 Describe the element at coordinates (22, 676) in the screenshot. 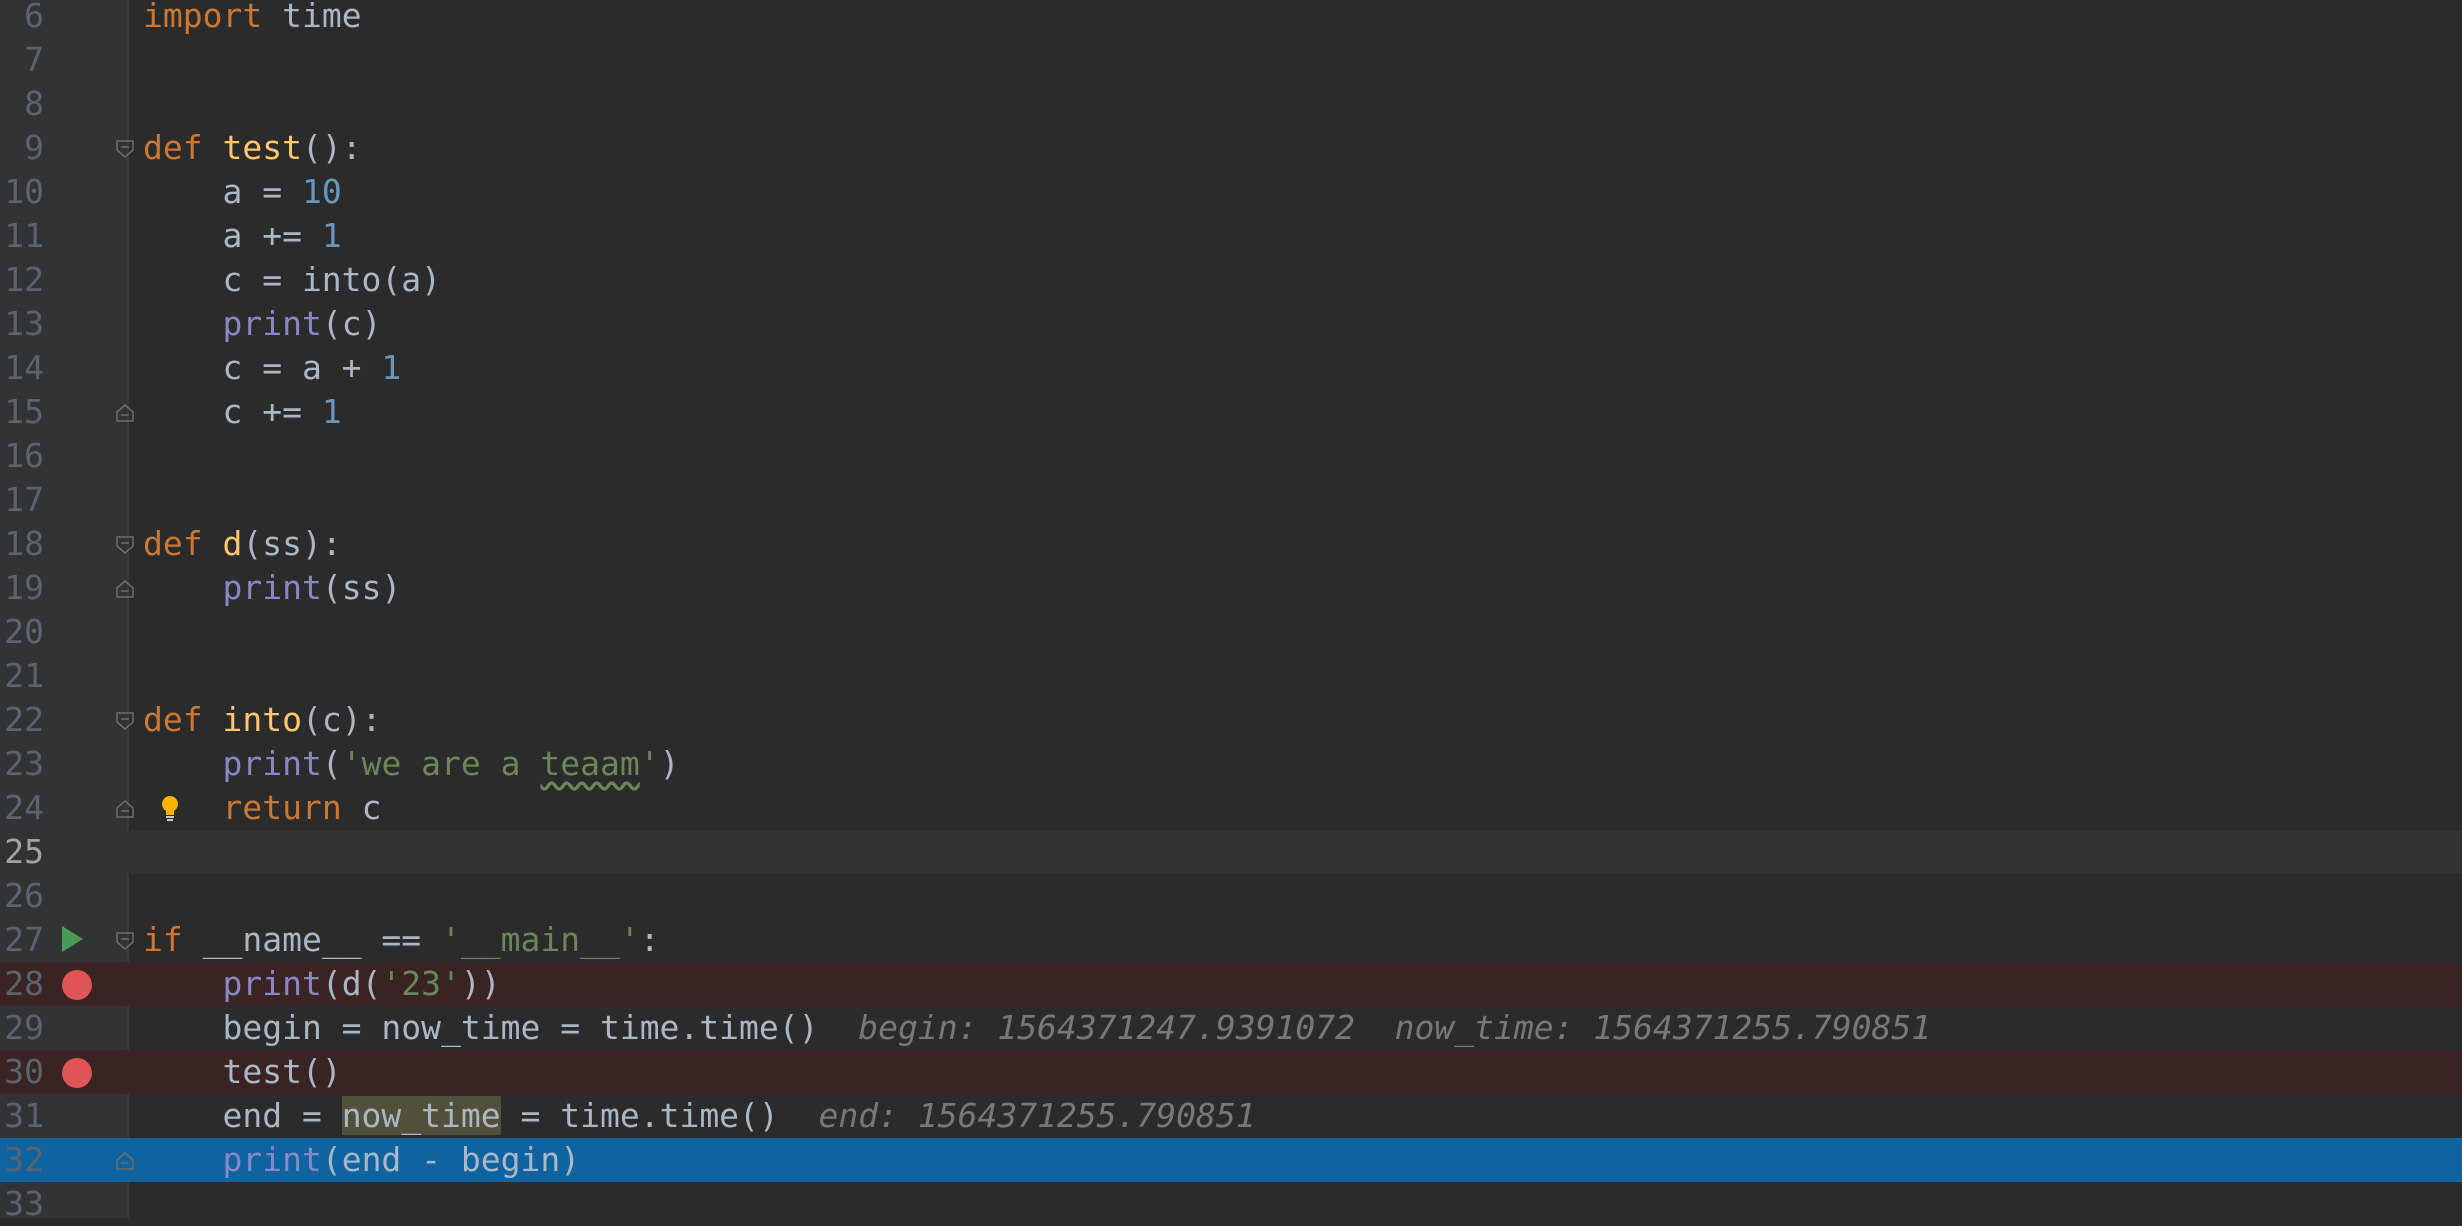

I see `line-number: 21` at that location.